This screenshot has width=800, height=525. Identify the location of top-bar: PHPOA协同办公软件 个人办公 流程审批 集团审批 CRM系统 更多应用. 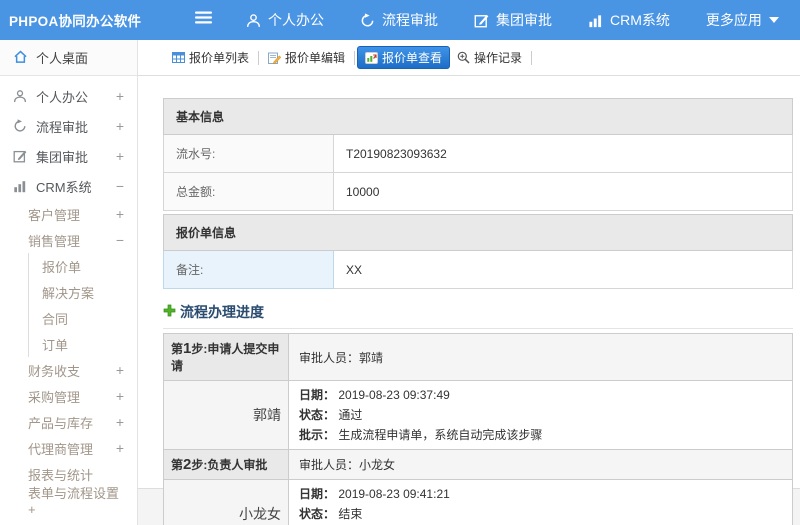
(400, 20).